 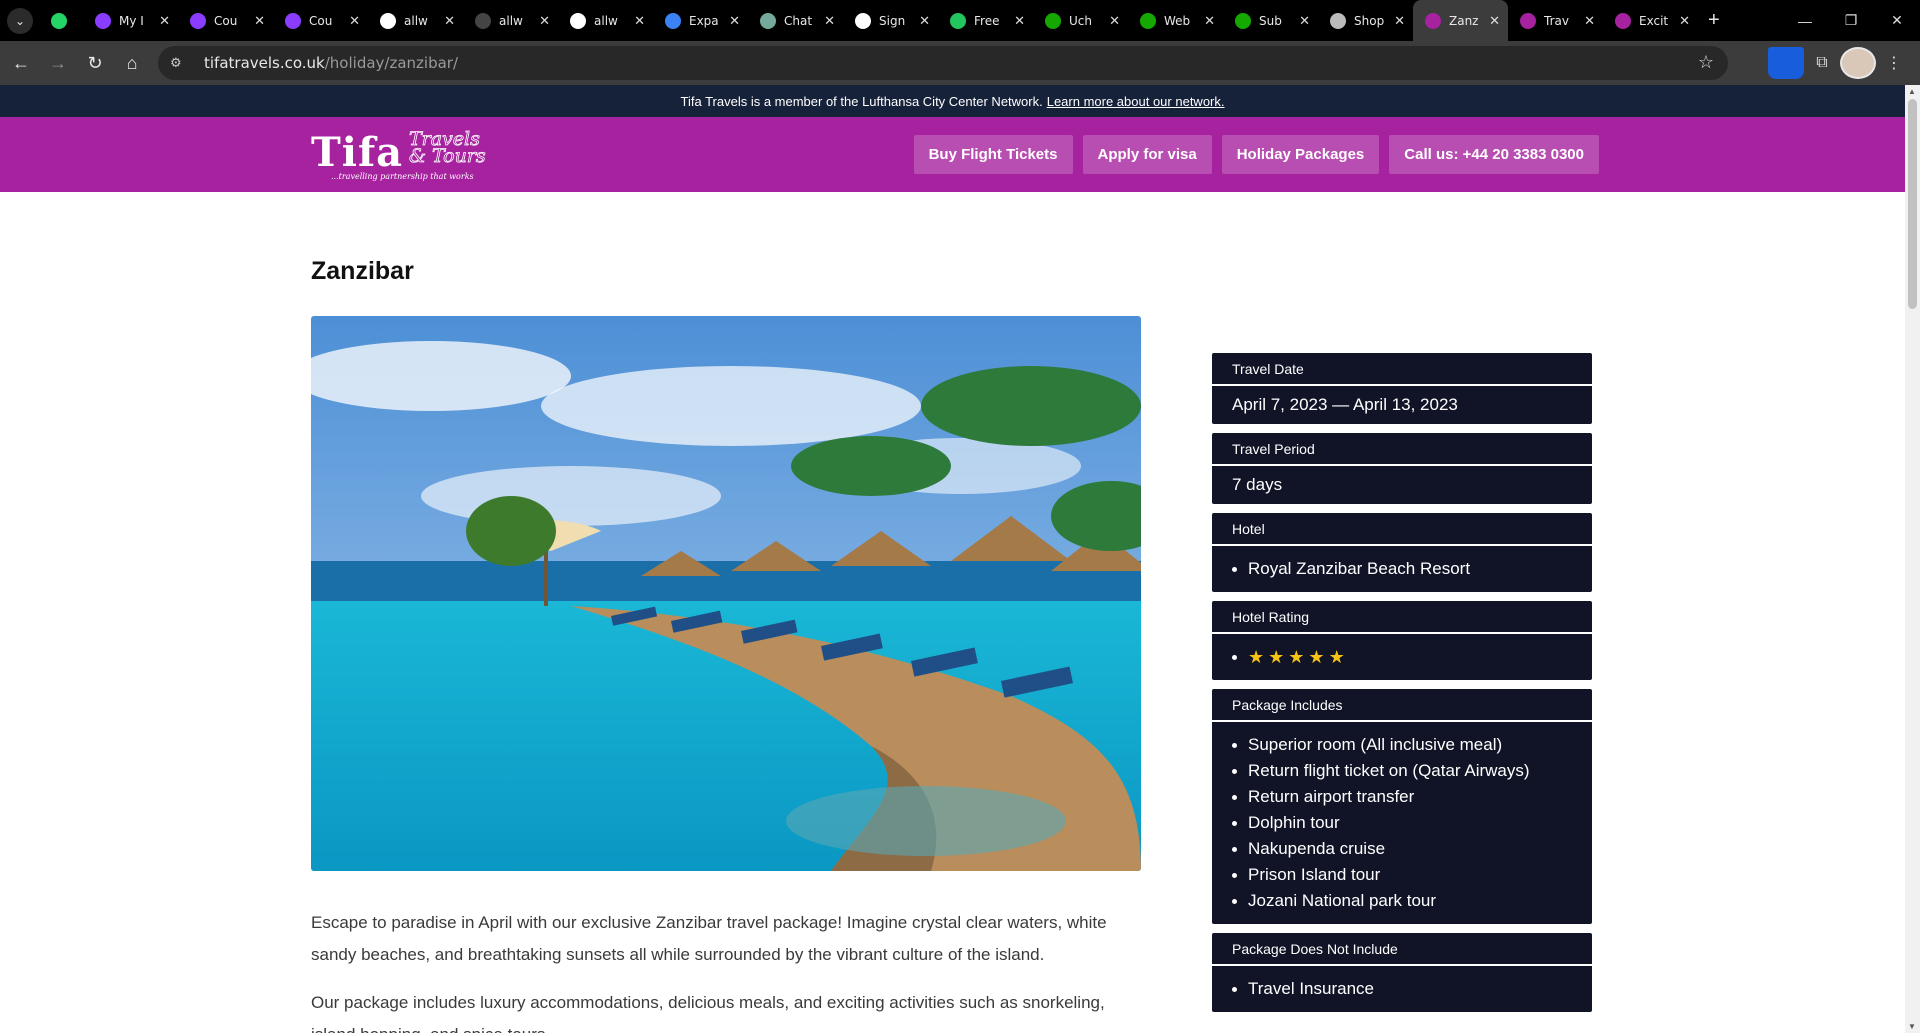 What do you see at coordinates (1894, 63) in the screenshot?
I see `menu-kebab-icon: ⋮` at bounding box center [1894, 63].